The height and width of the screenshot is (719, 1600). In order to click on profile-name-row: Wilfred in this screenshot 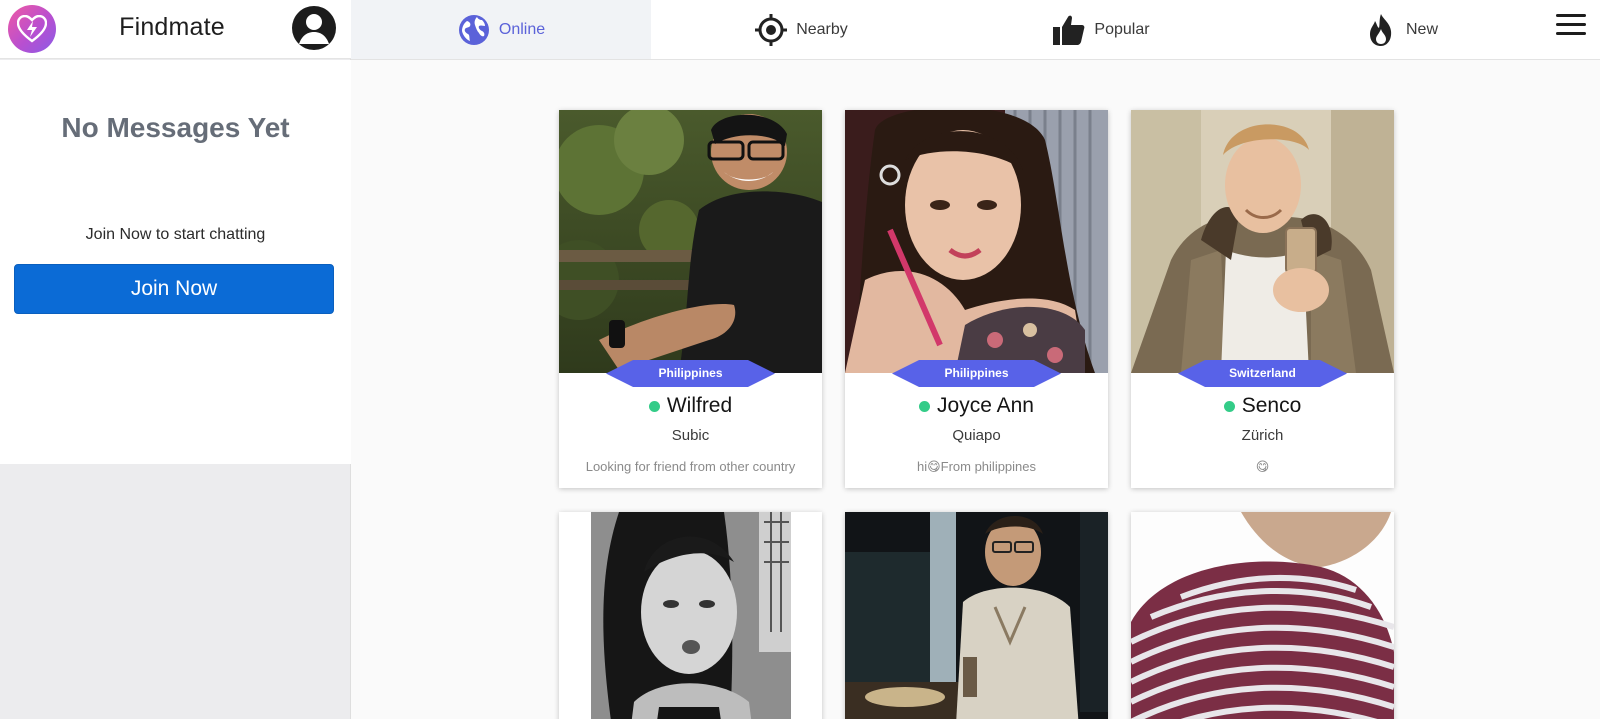, I will do `click(690, 406)`.